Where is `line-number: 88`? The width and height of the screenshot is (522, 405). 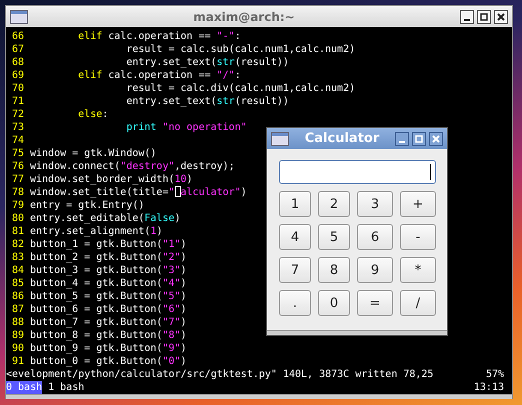
line-number: 88 is located at coordinates (19, 322).